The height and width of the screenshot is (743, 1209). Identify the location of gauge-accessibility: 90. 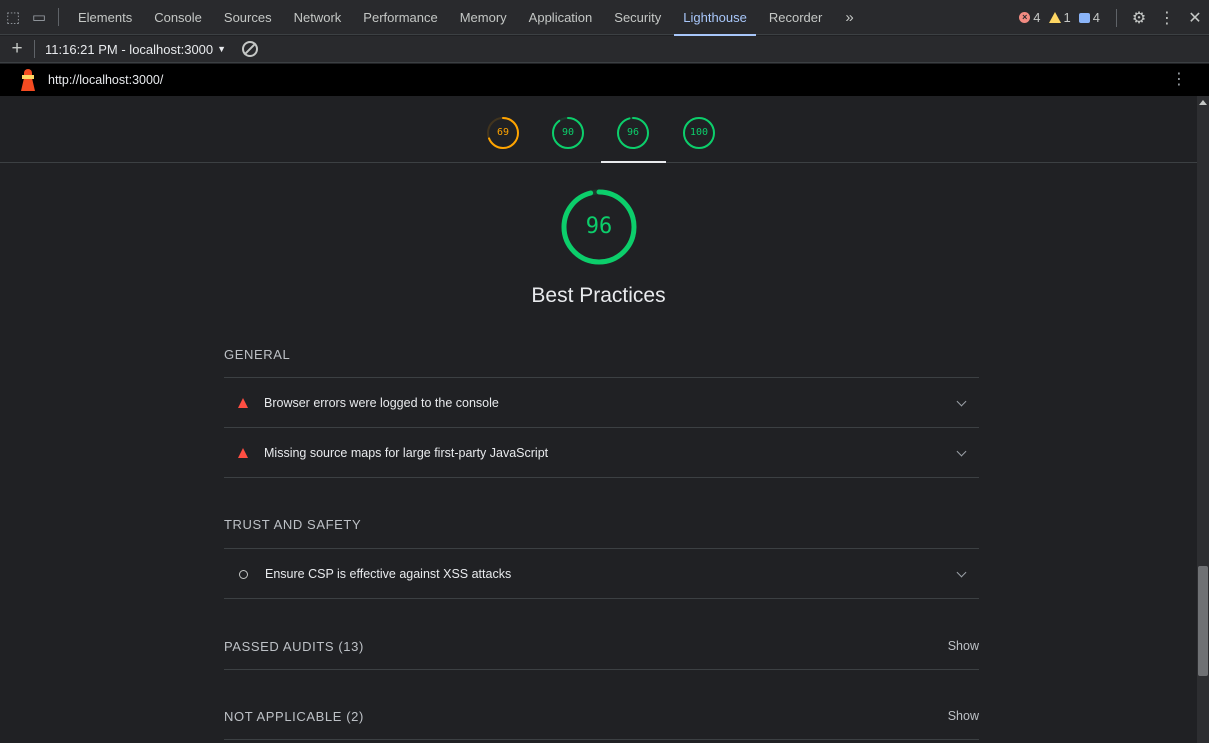
(568, 133).